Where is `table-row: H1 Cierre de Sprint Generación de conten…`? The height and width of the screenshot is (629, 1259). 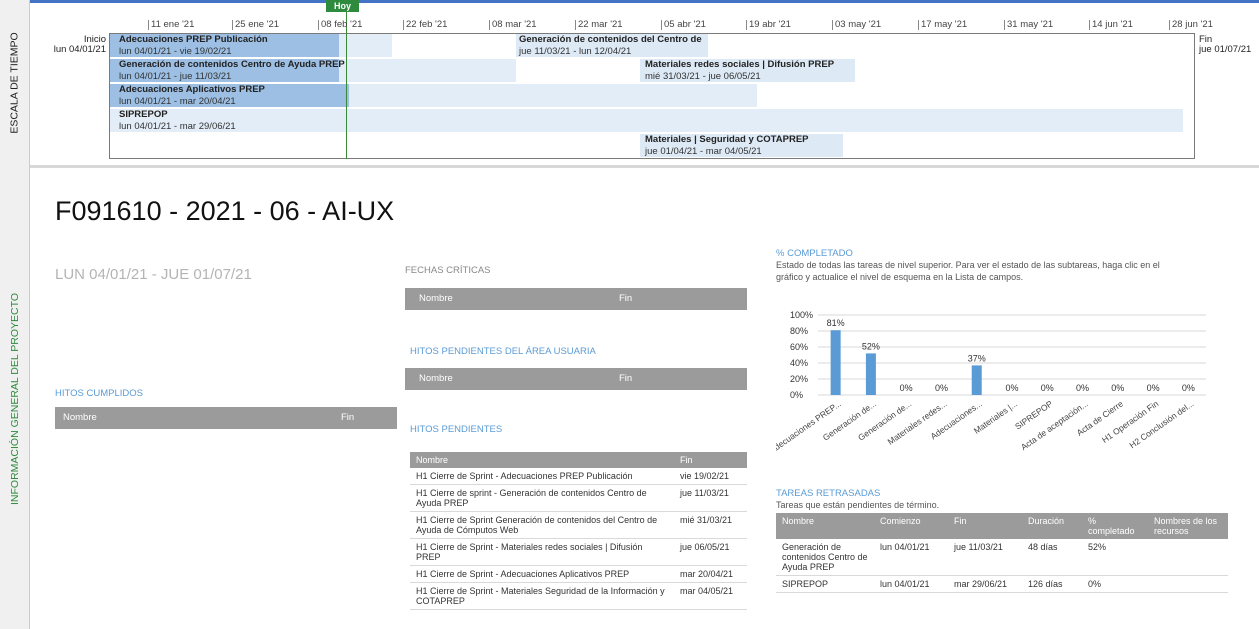 table-row: H1 Cierre de Sprint Generación de conten… is located at coordinates (578, 525).